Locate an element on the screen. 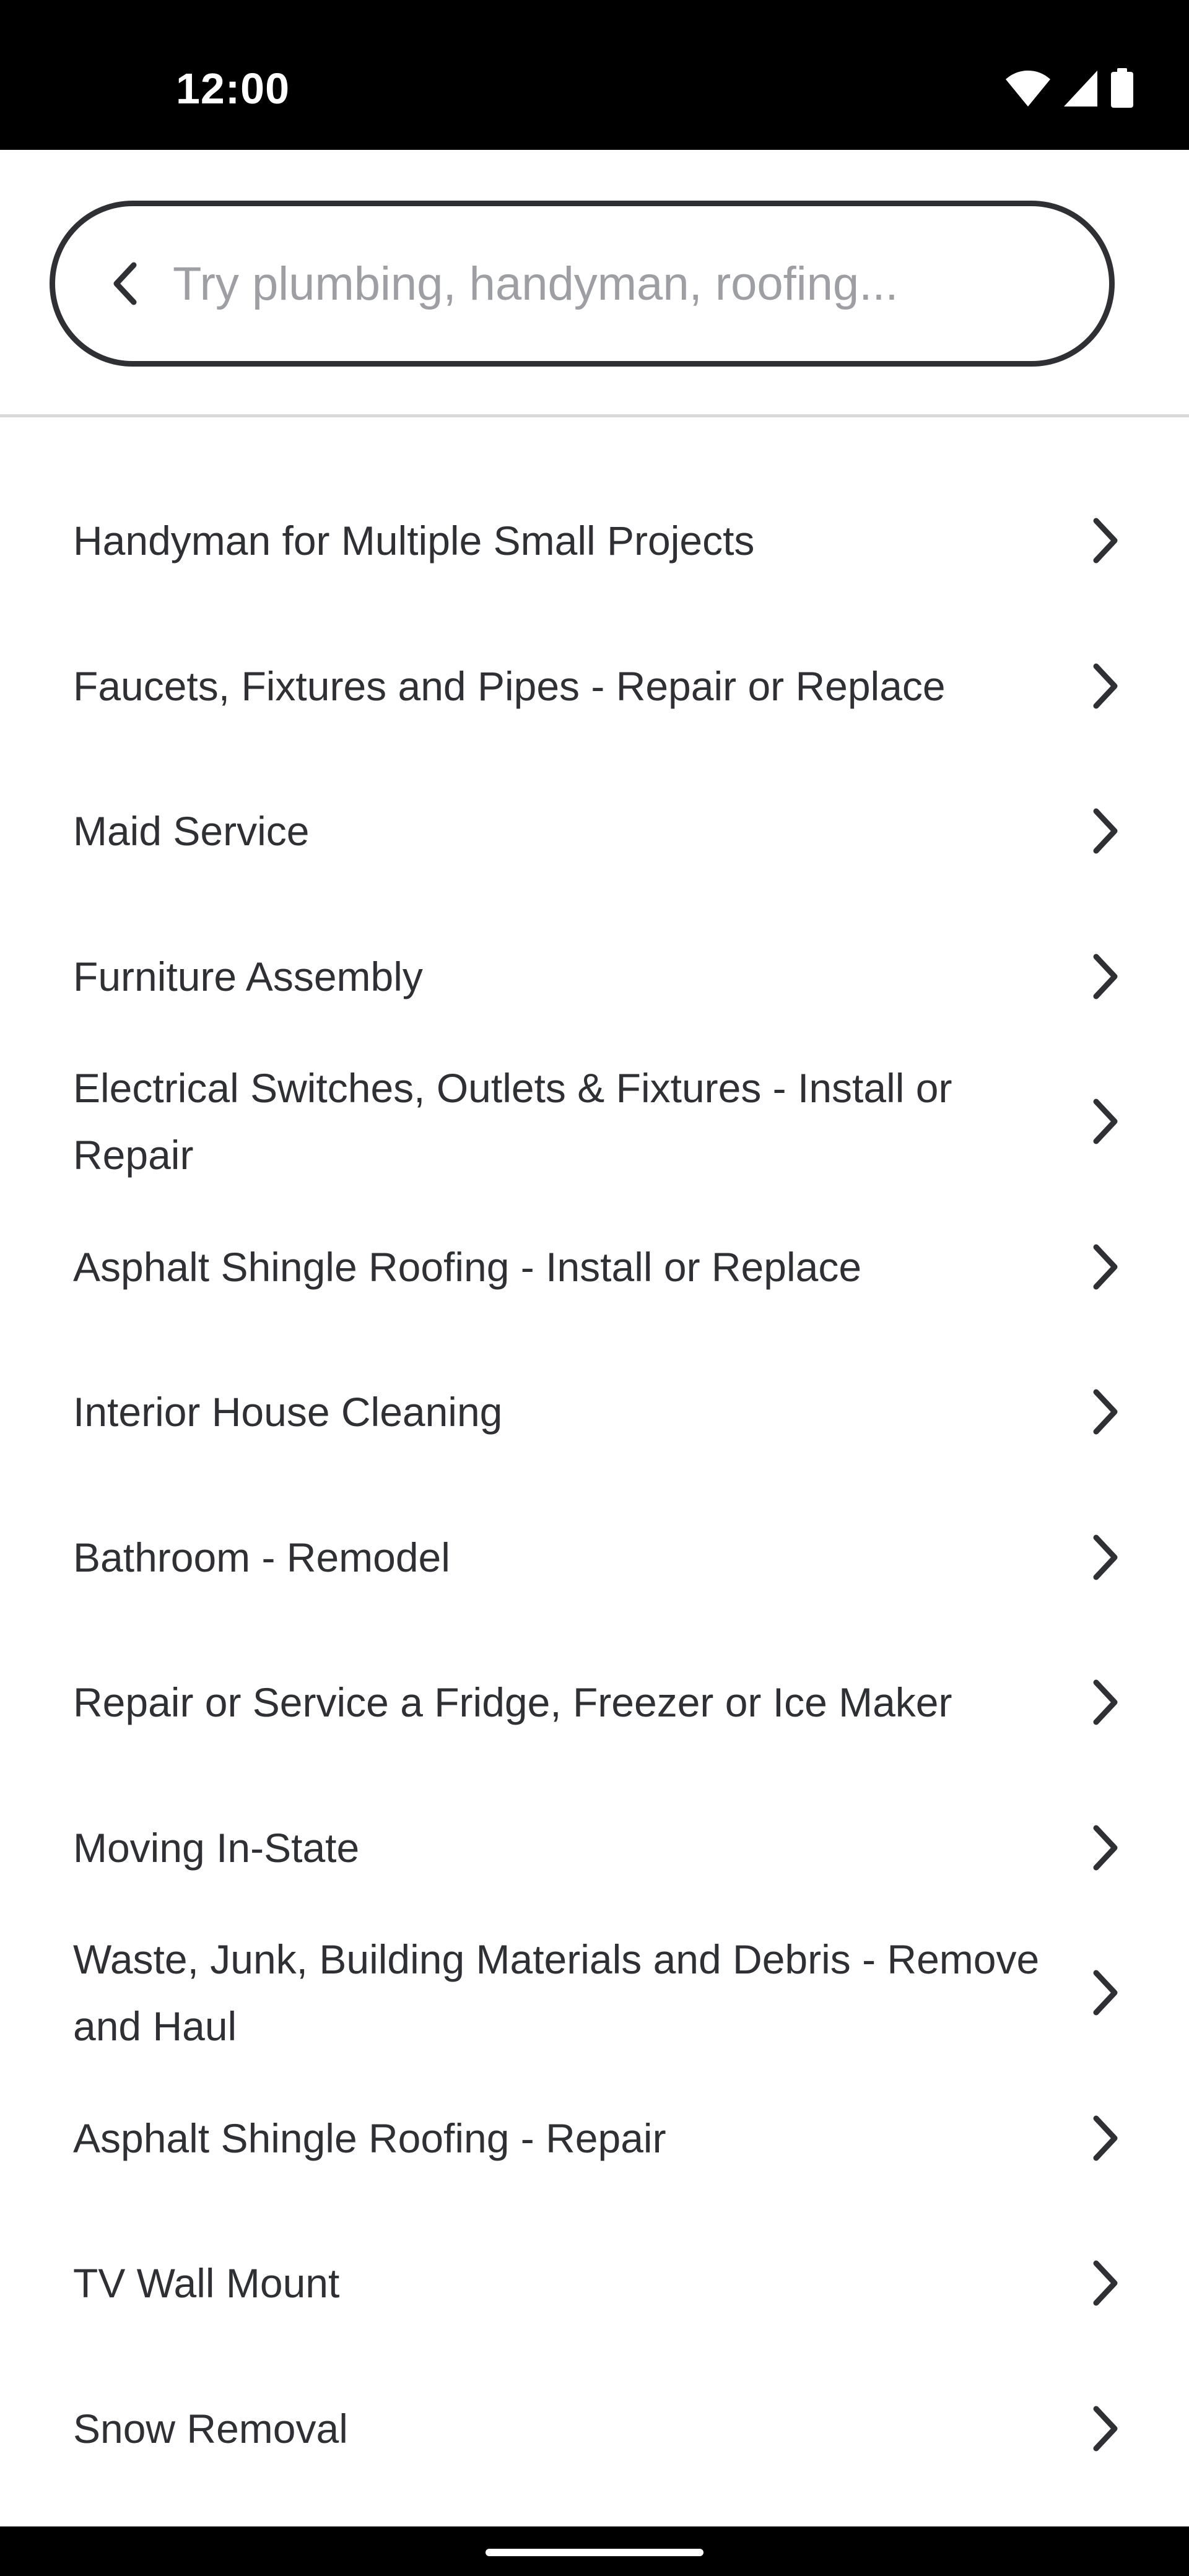 Image resolution: width=1189 pixels, height=2576 pixels. list-item-house-cleaning: Interior House Cleaning is located at coordinates (594, 1412).